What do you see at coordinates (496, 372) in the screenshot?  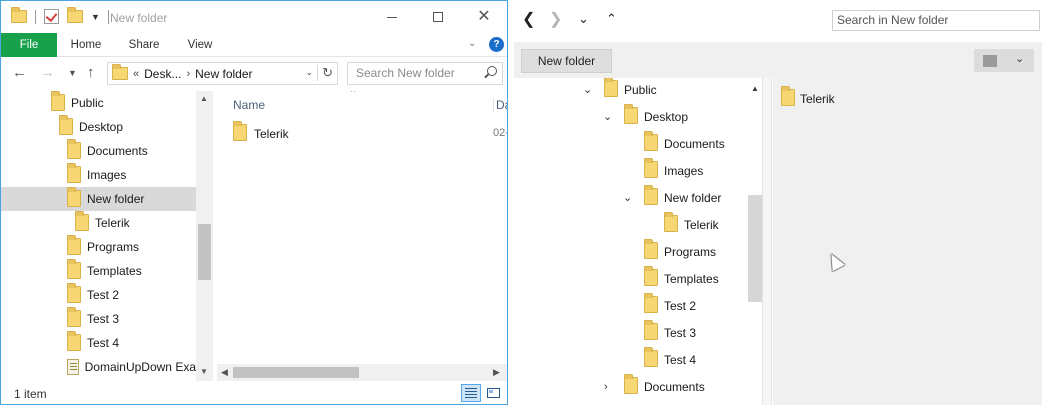 I see `scroll-right-icon: ▶` at bounding box center [496, 372].